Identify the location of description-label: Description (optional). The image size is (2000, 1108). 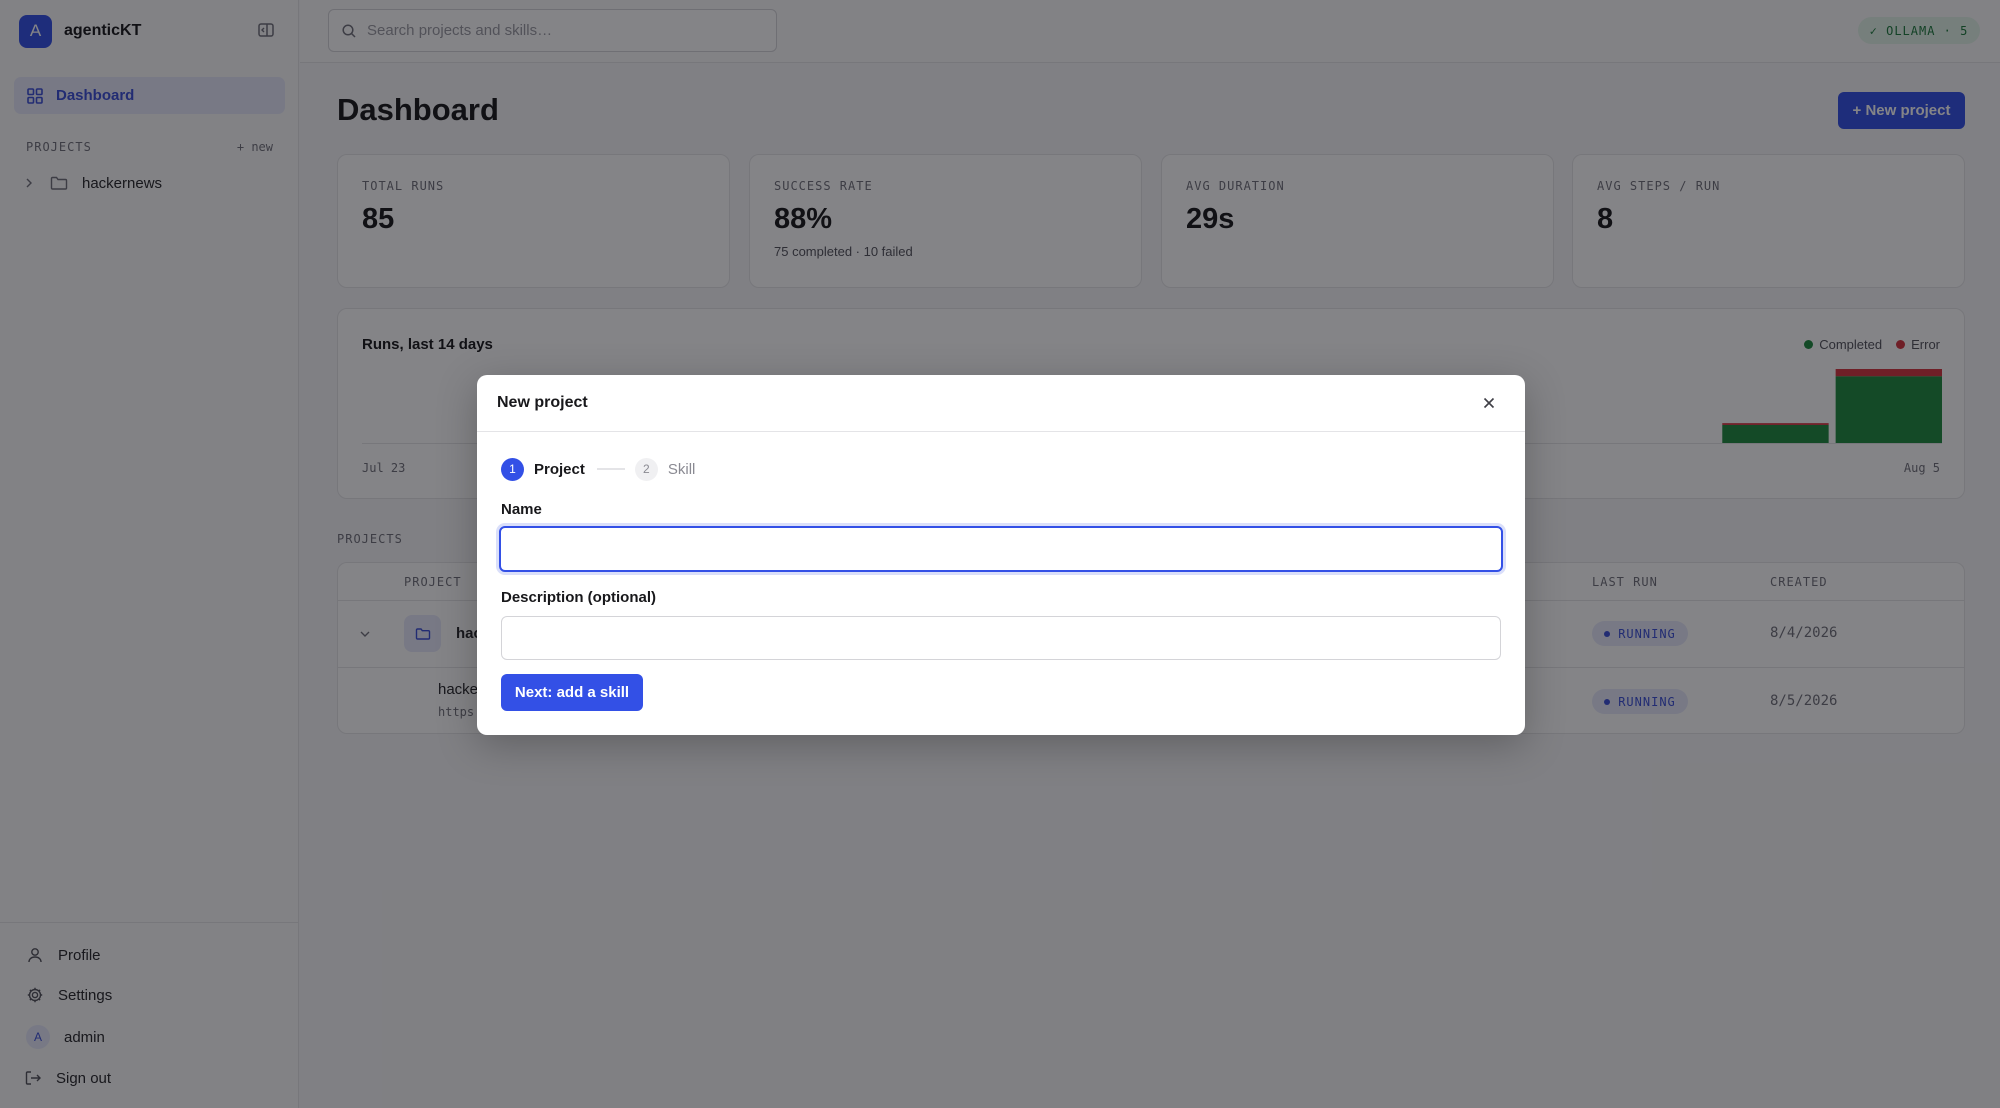
(578, 597).